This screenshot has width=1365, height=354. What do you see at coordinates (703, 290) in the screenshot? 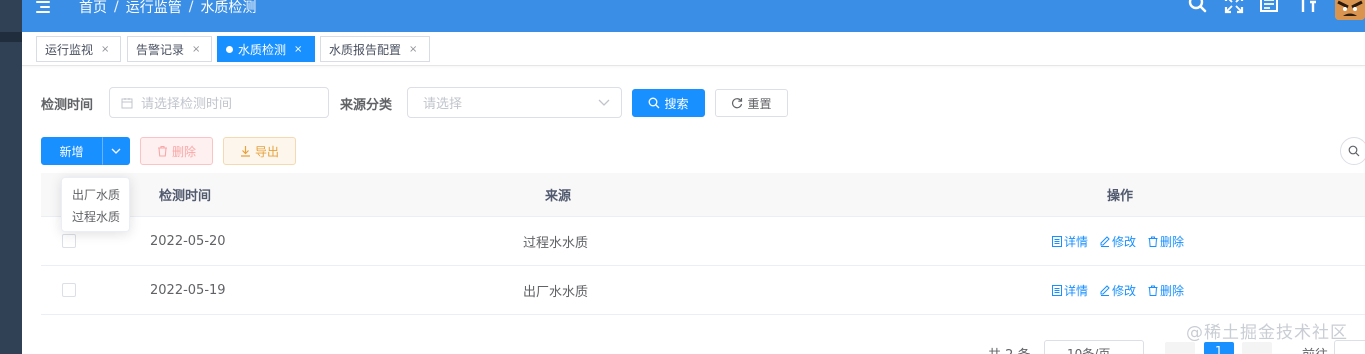
I see `table-row: 2022-05-19 出厂水水质 详情 修改 删除` at bounding box center [703, 290].